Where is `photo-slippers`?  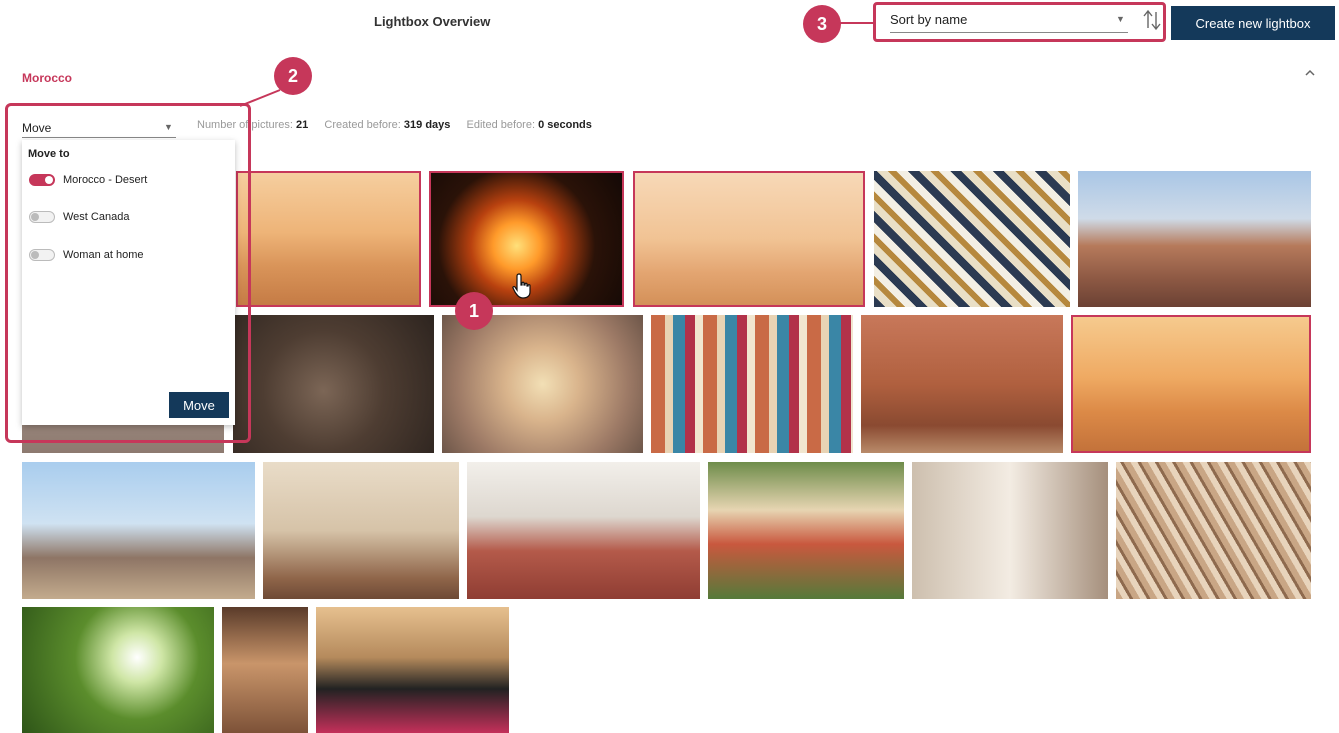 photo-slippers is located at coordinates (412, 670).